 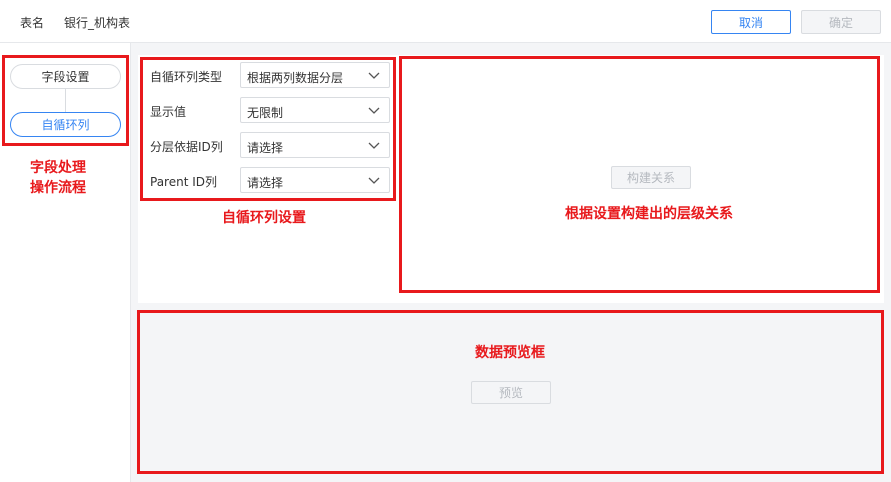 What do you see at coordinates (32, 23) in the screenshot?
I see `table-name-label: 表名` at bounding box center [32, 23].